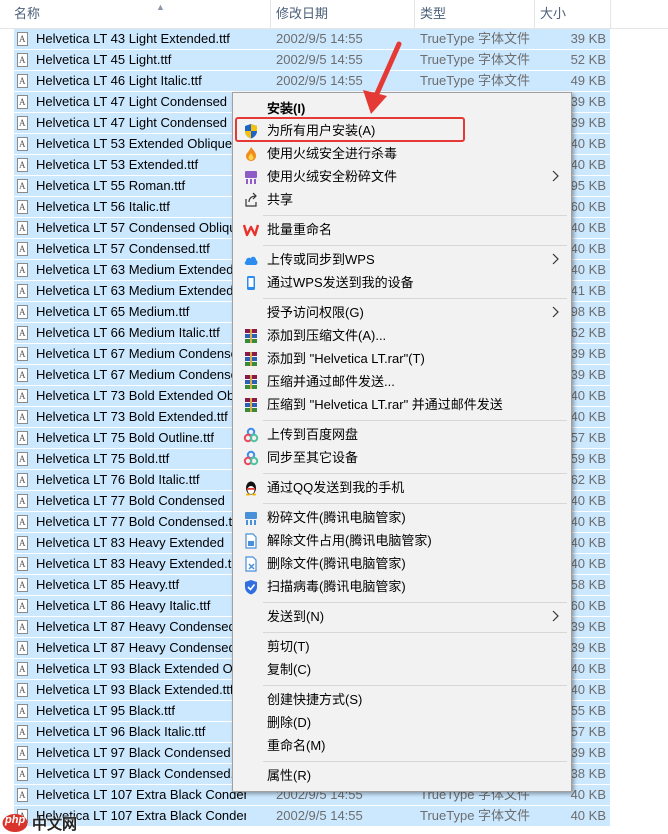 Image resolution: width=668 pixels, height=834 pixels. Describe the element at coordinates (134, 521) in the screenshot. I see `file-name: Helvetica LT 77 Bold Condensed.t` at that location.